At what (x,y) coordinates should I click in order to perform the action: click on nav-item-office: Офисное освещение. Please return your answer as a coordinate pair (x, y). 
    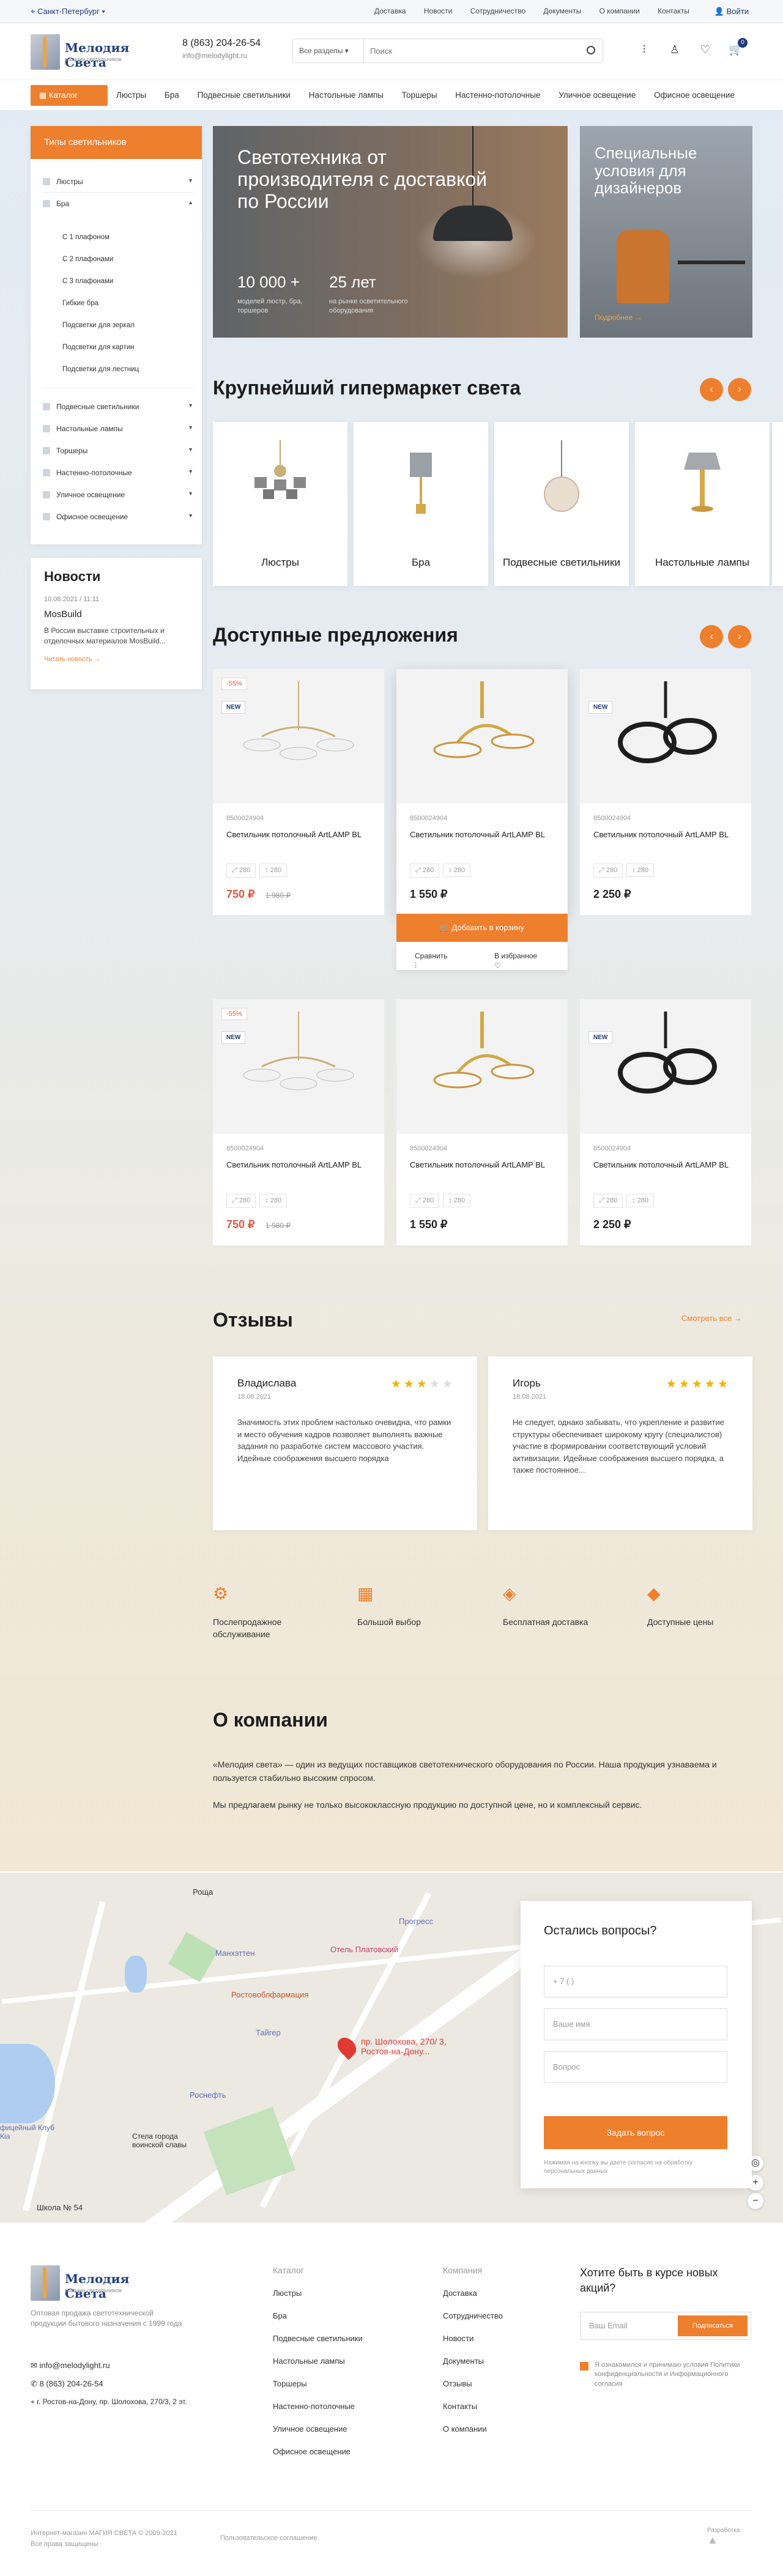
    Looking at the image, I should click on (694, 95).